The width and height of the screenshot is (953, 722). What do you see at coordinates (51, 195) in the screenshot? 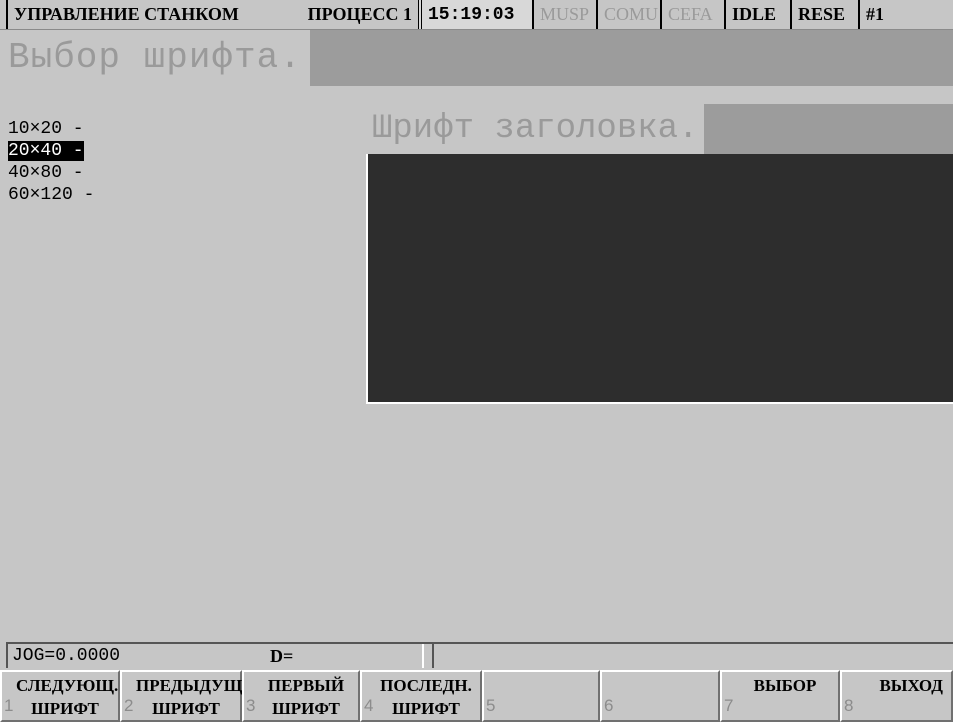
I see `font-list-item: 60×120 -` at bounding box center [51, 195].